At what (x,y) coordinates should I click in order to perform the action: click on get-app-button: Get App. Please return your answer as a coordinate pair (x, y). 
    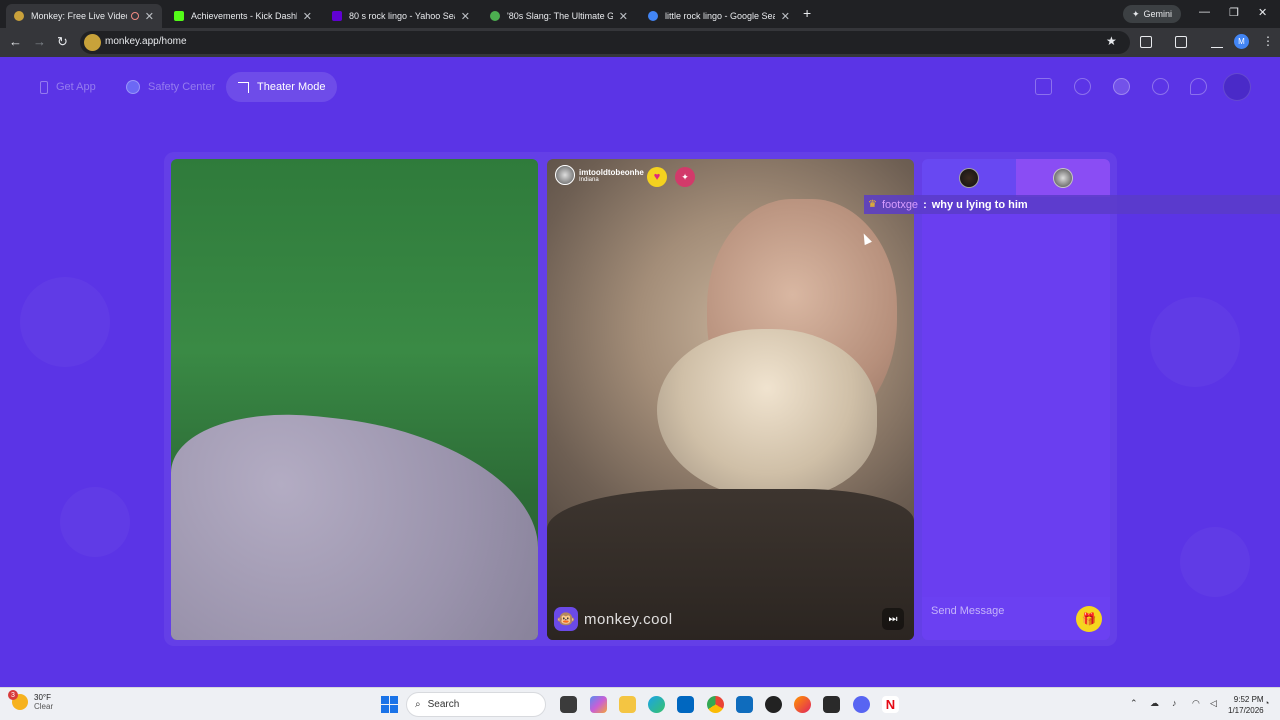
    Looking at the image, I should click on (68, 87).